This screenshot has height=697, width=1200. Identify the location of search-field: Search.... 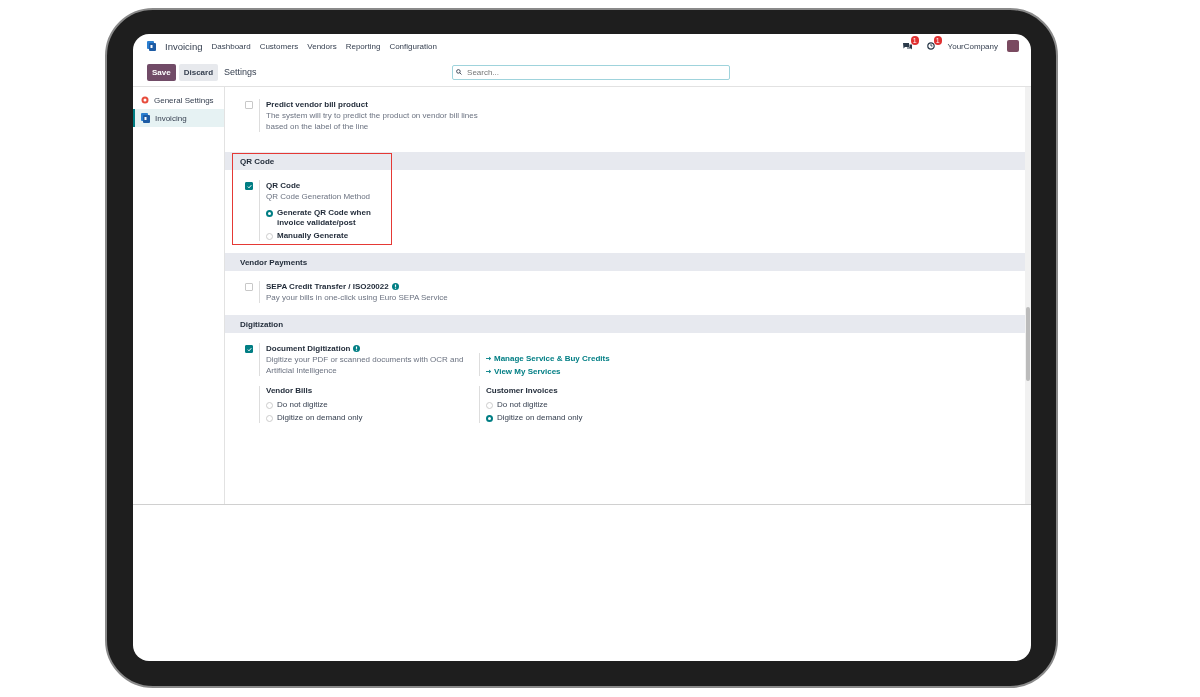
(591, 72).